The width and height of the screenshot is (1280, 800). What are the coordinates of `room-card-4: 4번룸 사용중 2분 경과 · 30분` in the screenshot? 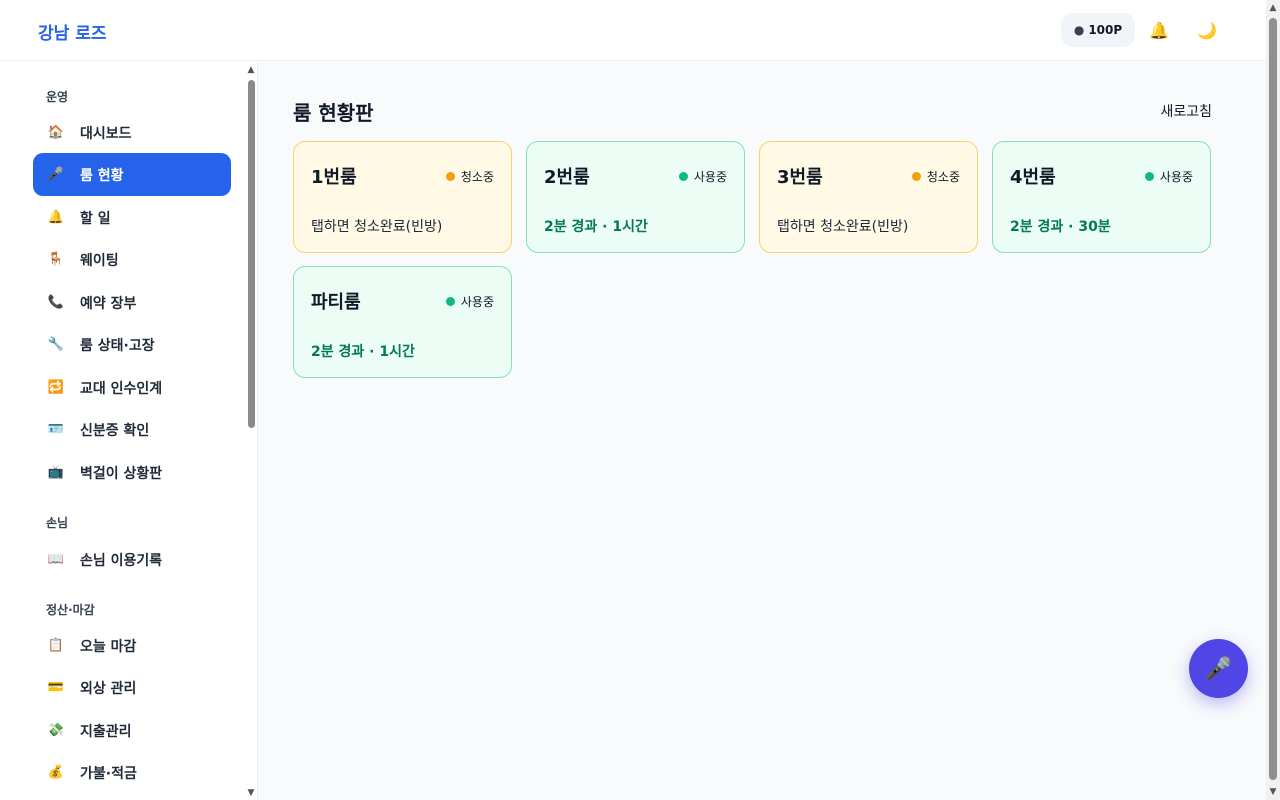 It's located at (1101, 197).